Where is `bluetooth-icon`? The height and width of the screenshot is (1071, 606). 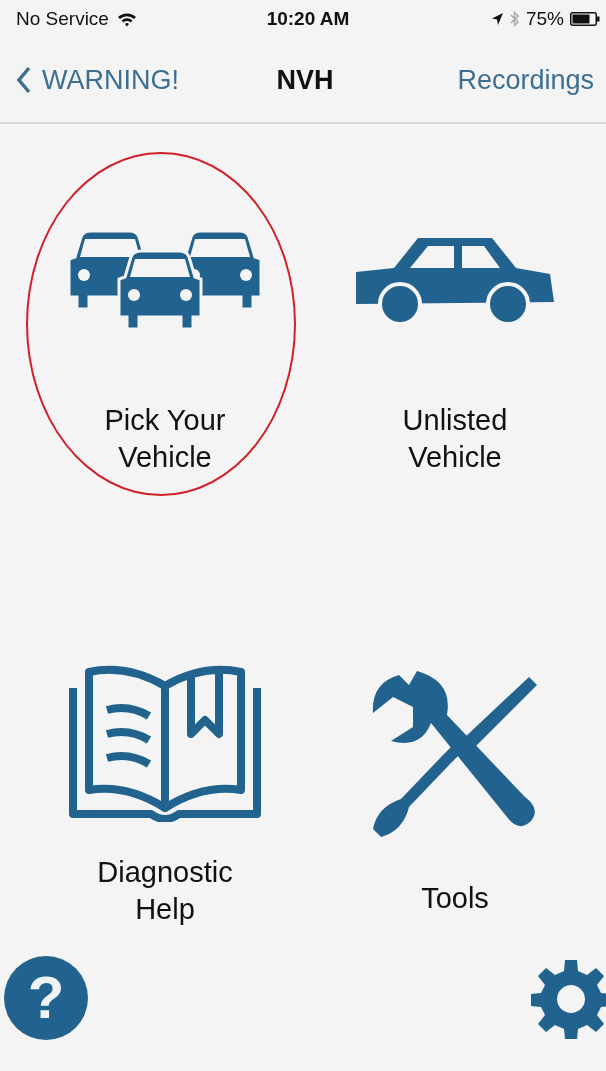 bluetooth-icon is located at coordinates (514, 19).